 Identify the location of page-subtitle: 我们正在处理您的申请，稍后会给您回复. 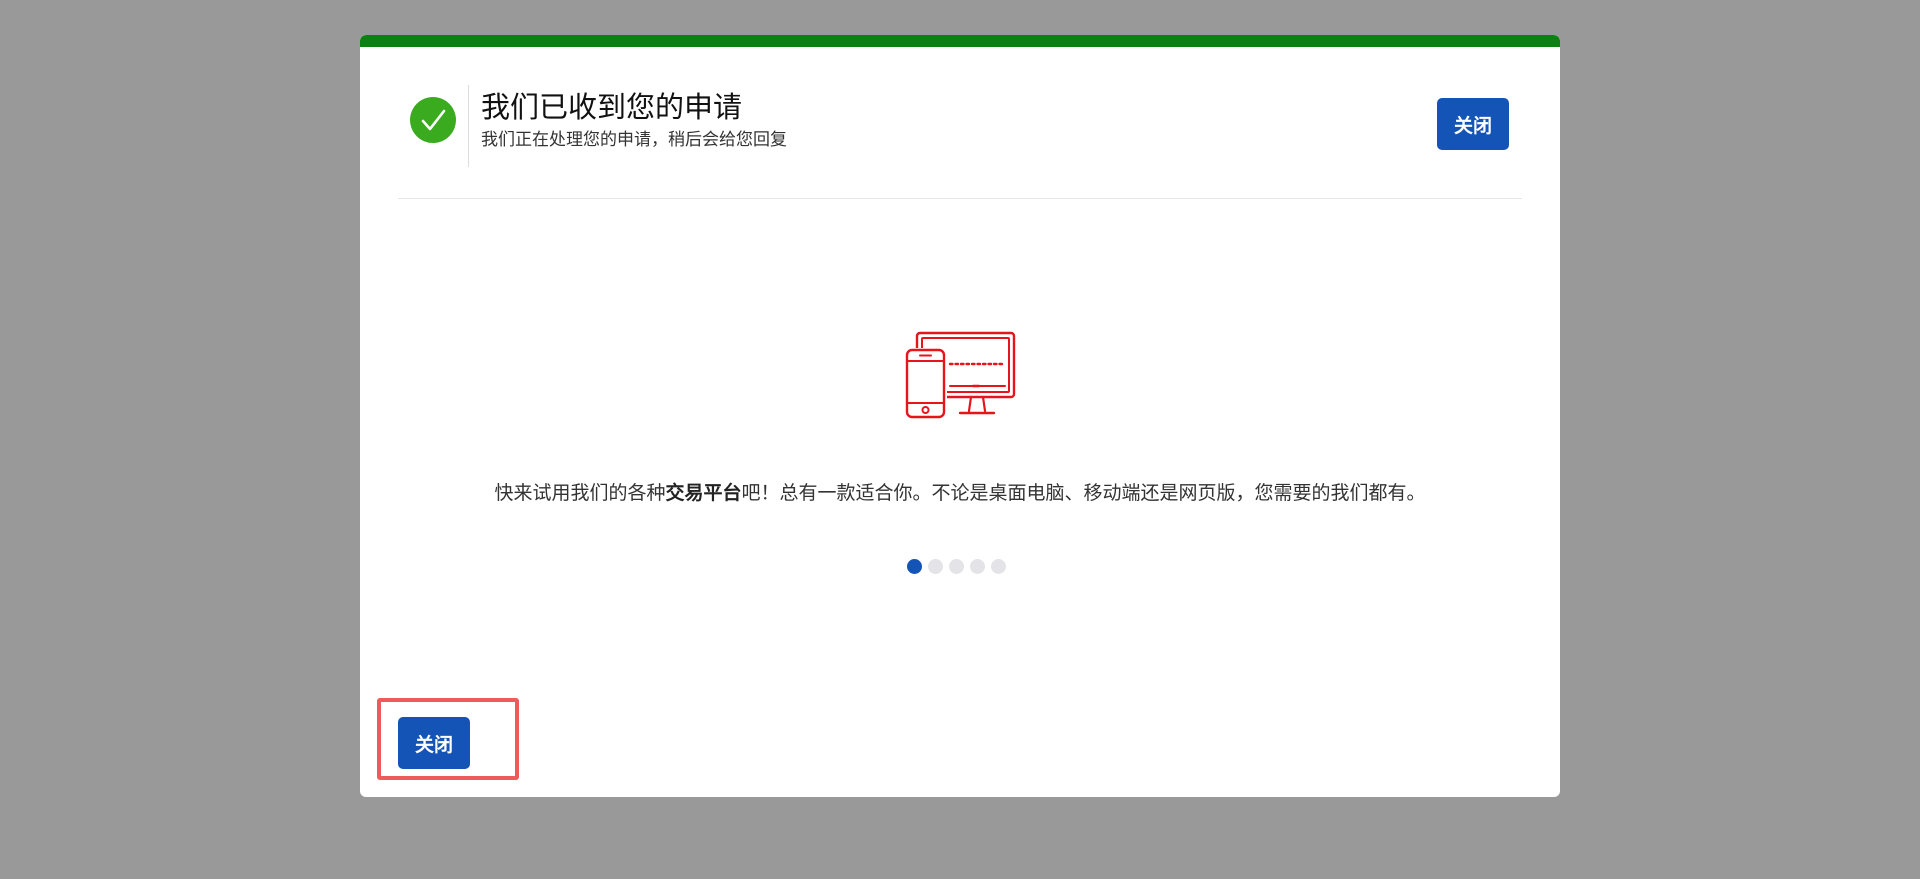
(634, 140).